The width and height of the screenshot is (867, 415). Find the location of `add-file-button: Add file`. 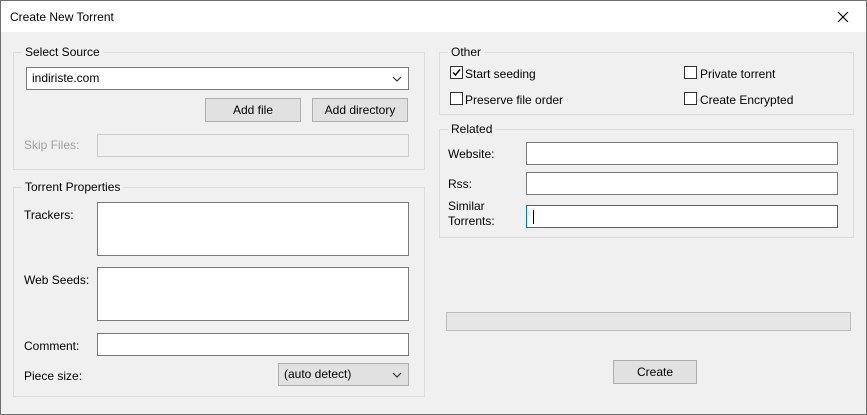

add-file-button: Add file is located at coordinates (253, 110).